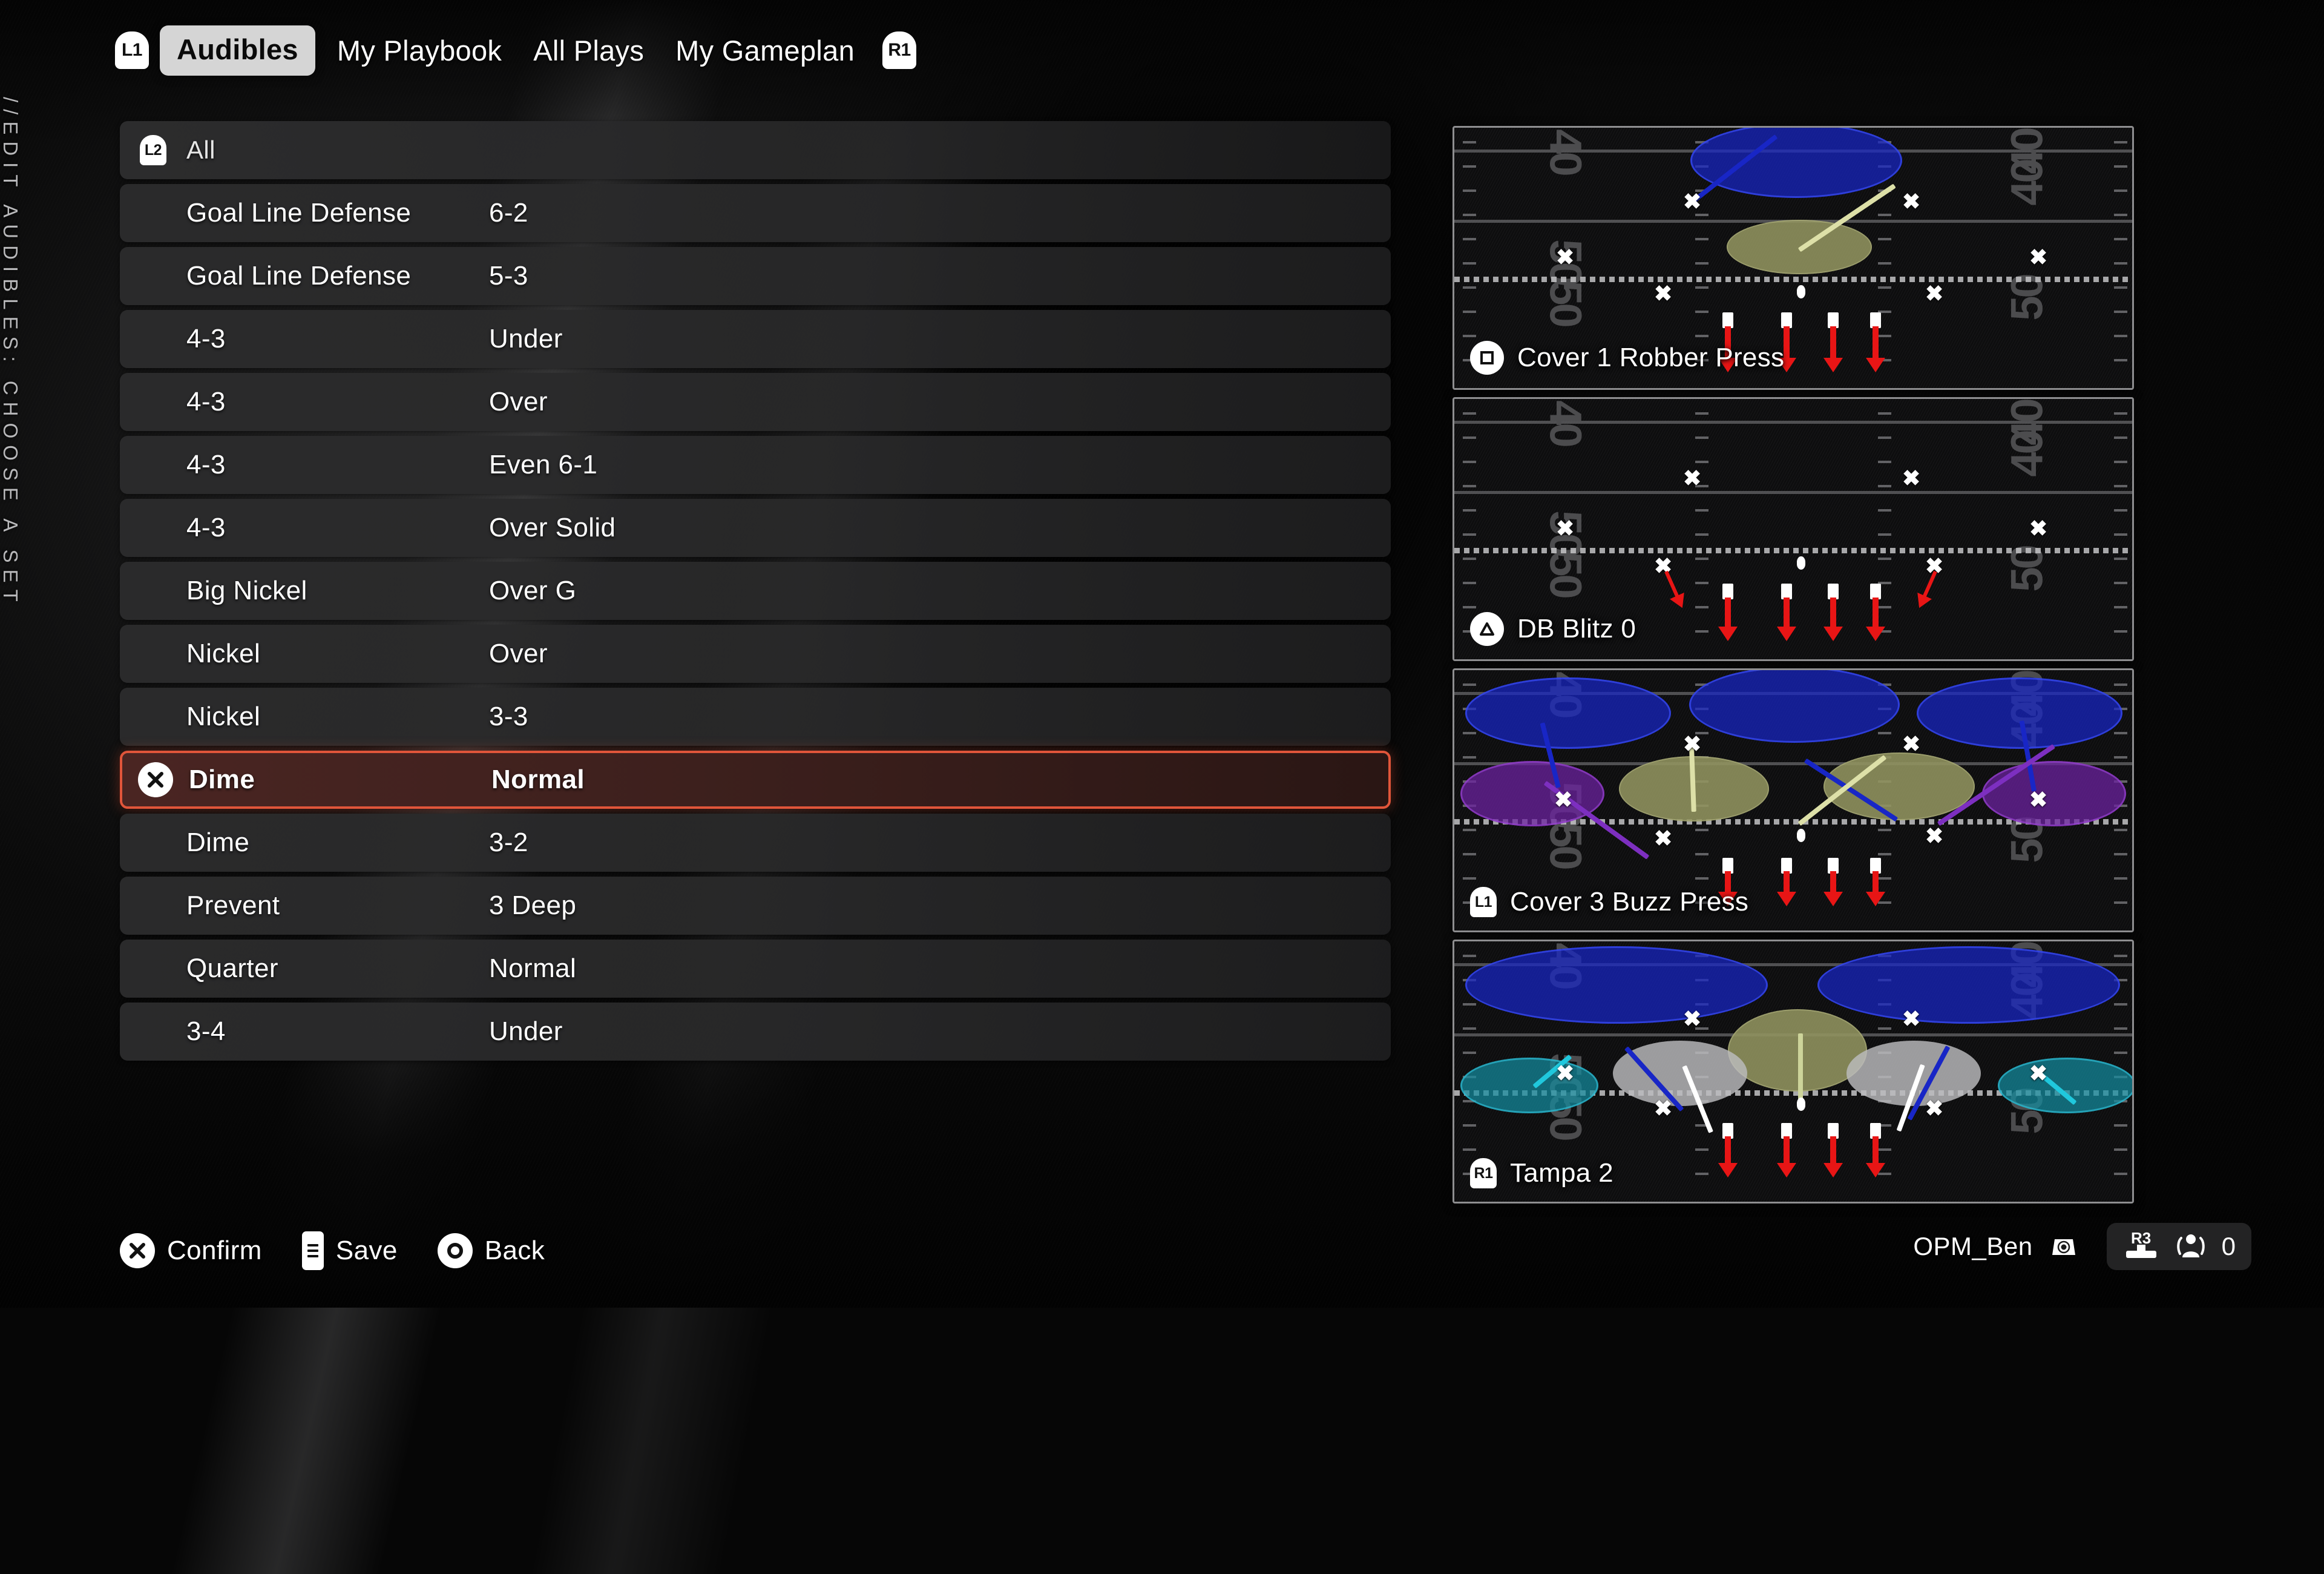 This screenshot has width=2324, height=1574. I want to click on people-icon, so click(2190, 1247).